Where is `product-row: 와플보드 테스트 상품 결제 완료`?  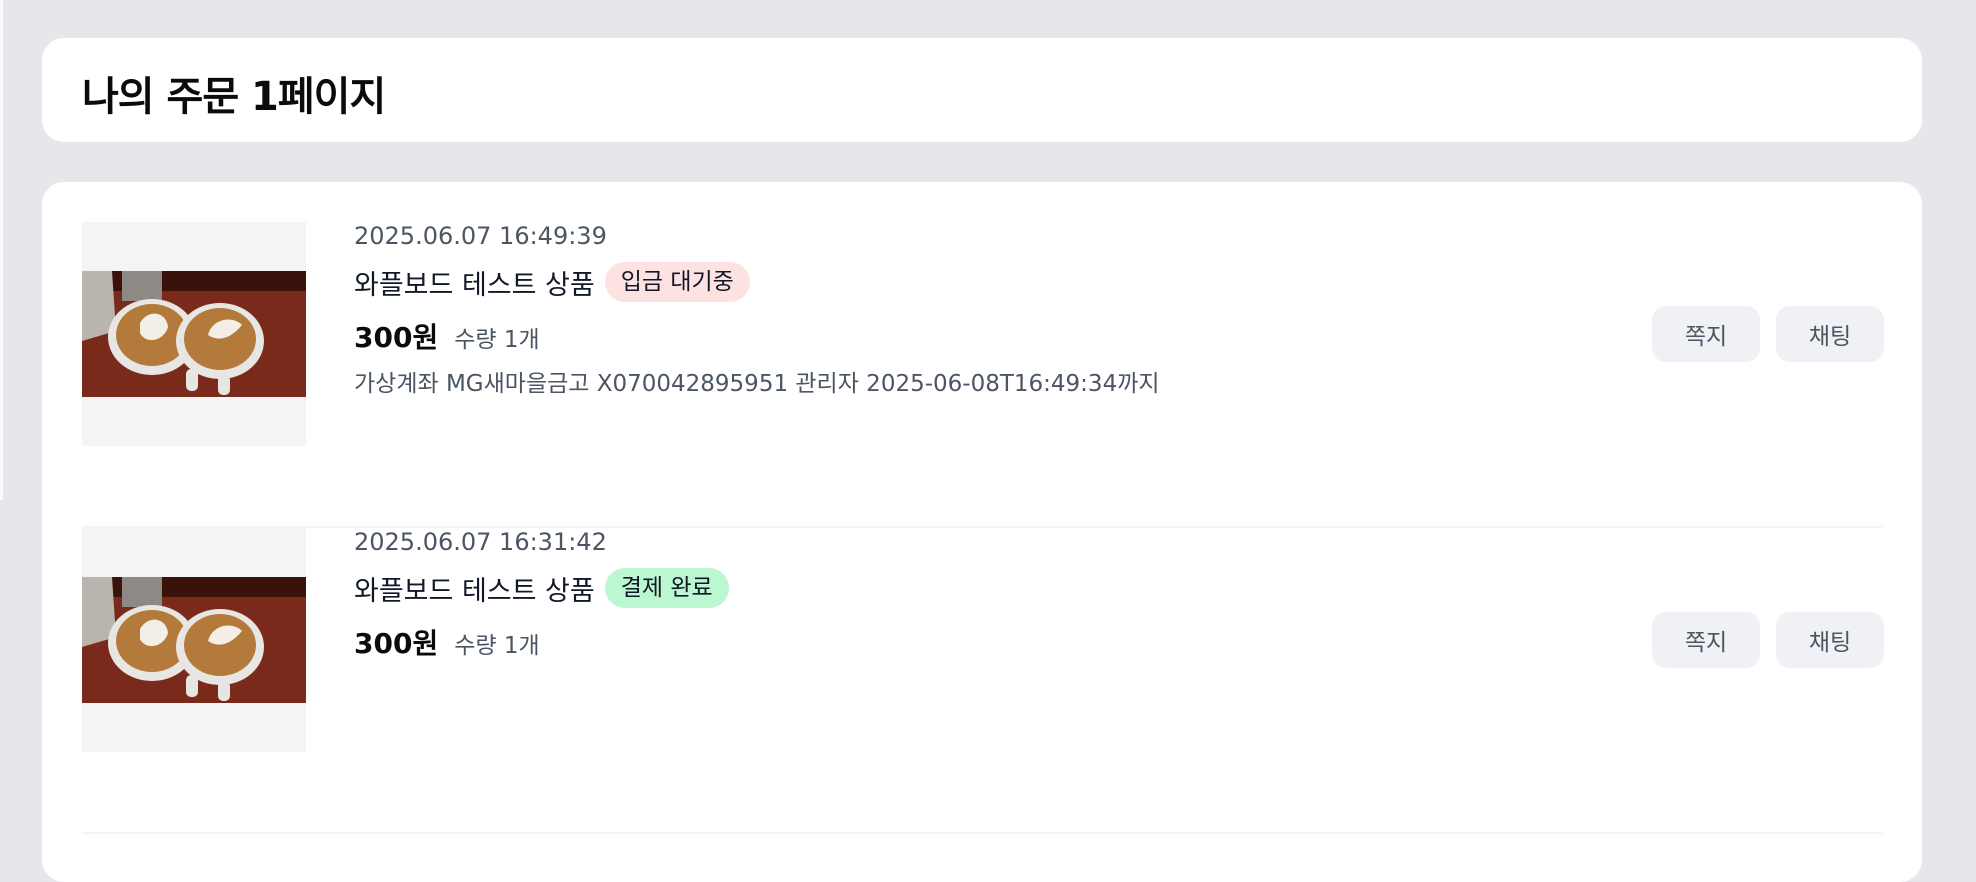 product-row: 와플보드 테스트 상품 결제 완료 is located at coordinates (541, 588).